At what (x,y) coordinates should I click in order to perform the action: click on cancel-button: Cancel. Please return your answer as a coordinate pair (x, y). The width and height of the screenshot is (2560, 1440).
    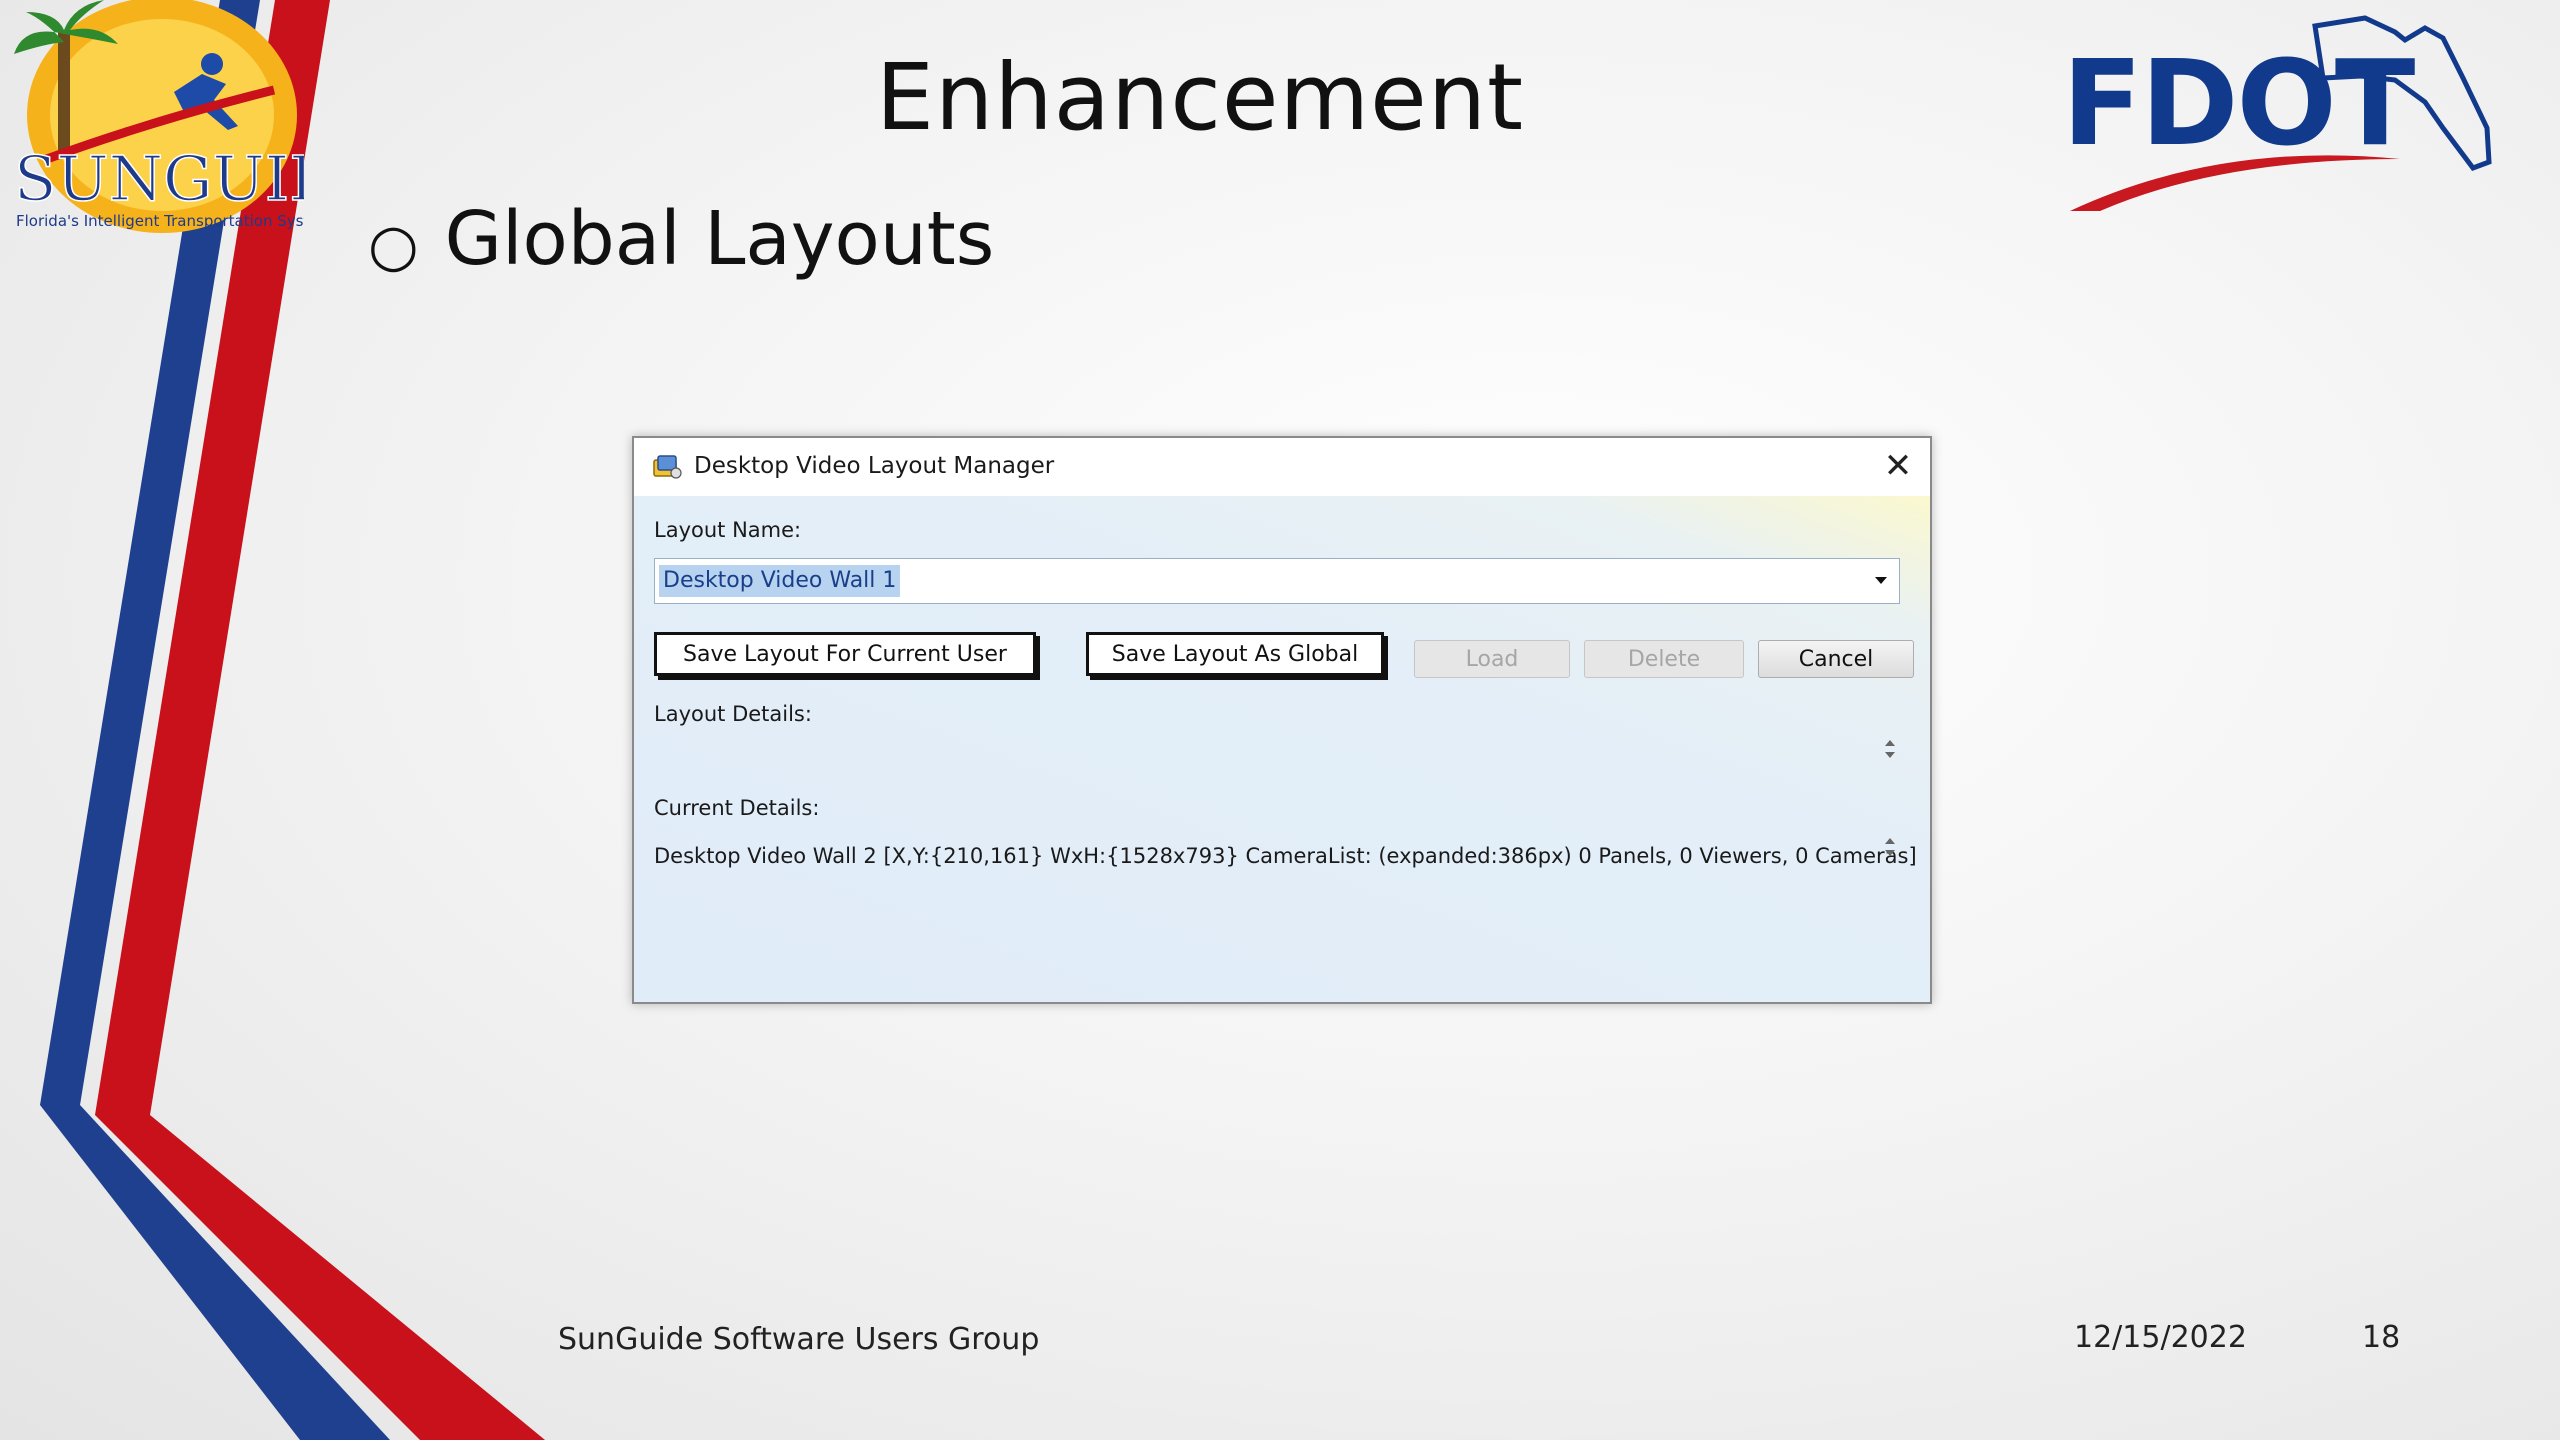
    Looking at the image, I should click on (1836, 659).